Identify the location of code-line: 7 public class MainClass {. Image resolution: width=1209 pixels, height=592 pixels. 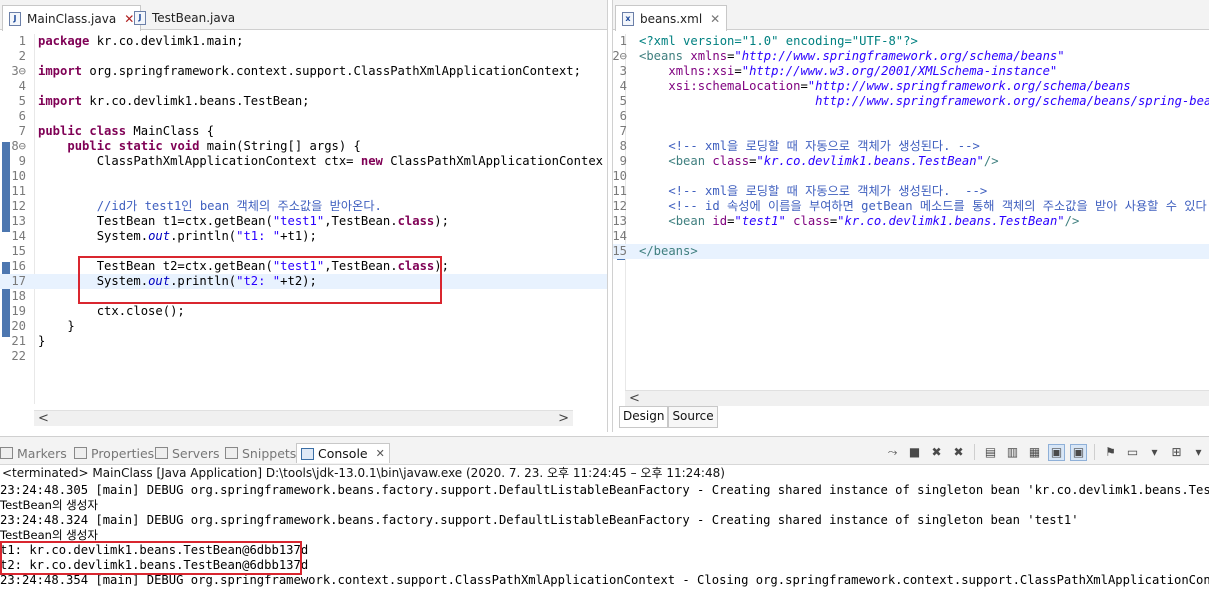
(116, 131).